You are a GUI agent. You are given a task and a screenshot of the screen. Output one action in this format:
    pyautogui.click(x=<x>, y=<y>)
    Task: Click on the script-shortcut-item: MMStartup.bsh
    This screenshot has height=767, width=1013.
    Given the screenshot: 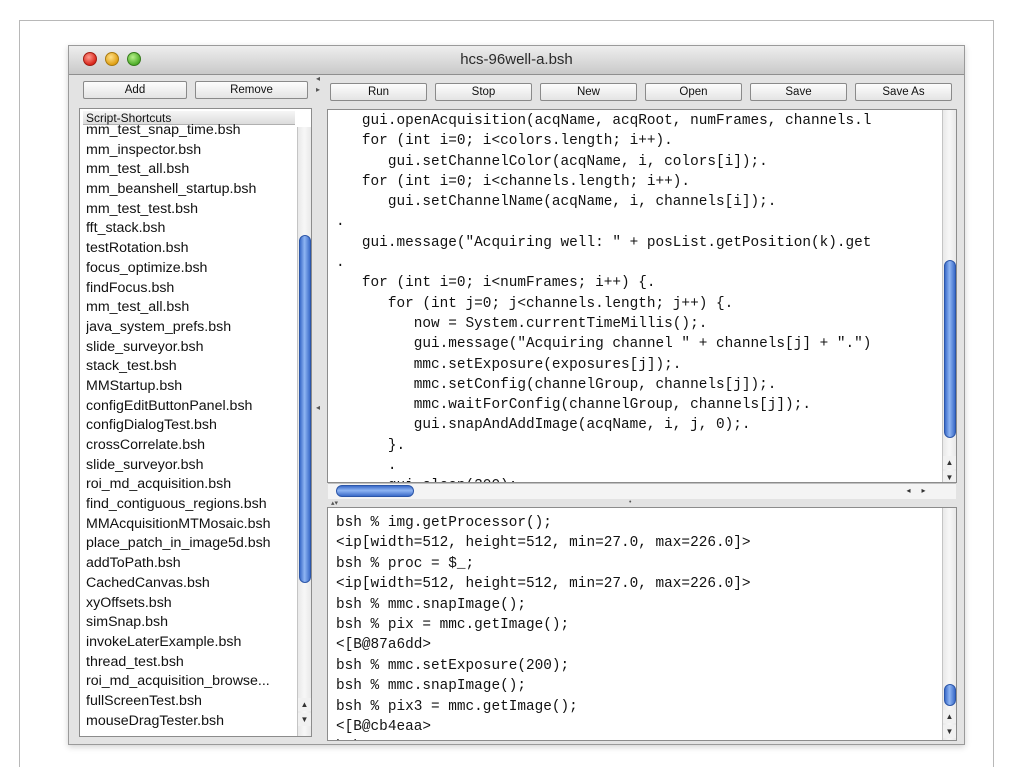 What is the action you would take?
    pyautogui.click(x=192, y=387)
    